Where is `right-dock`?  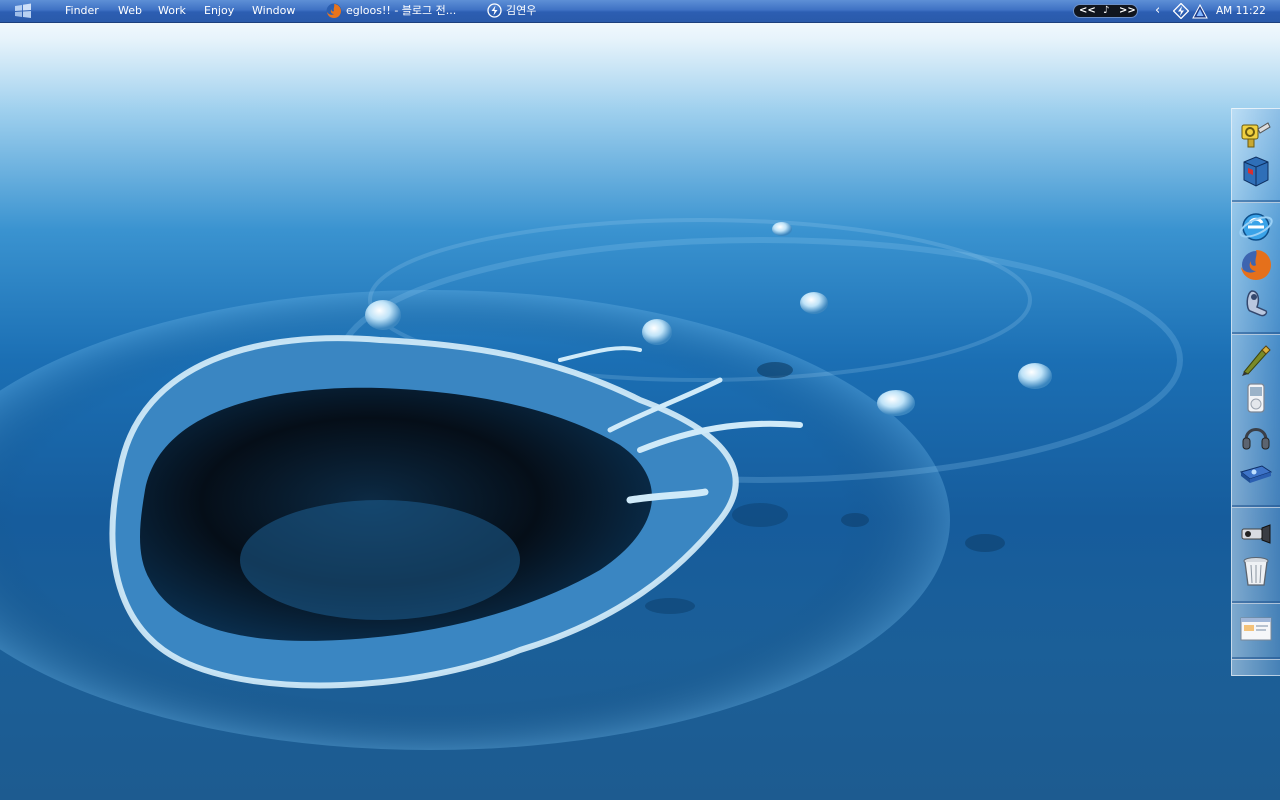 right-dock is located at coordinates (1255, 392).